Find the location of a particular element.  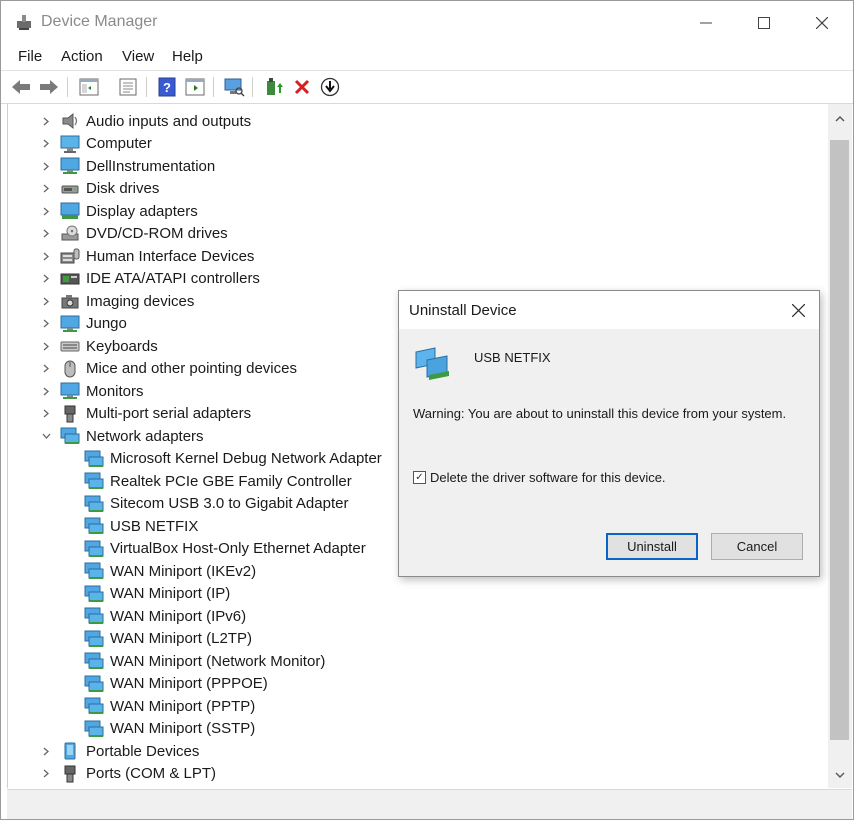

tree-device: Realtek PCIe GBE Family Controller is located at coordinates (218, 481).